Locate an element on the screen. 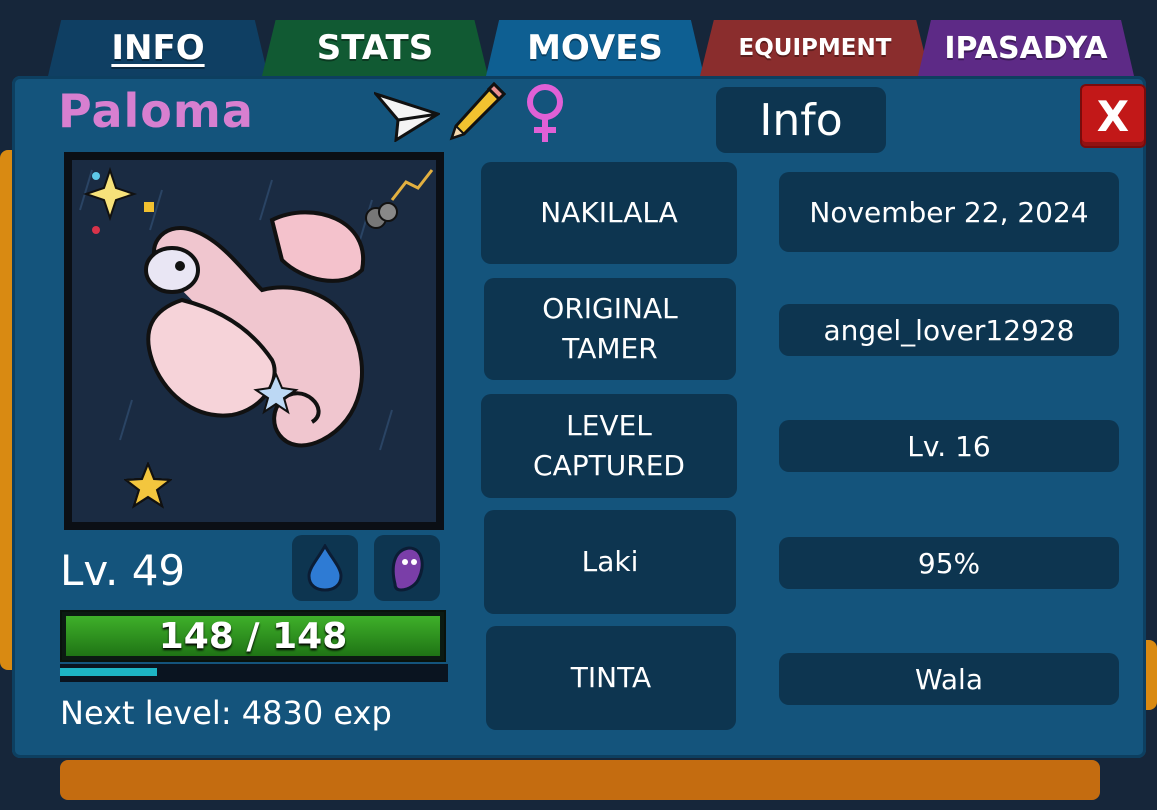 This screenshot has width=1157, height=810. tab-moves: MOVES is located at coordinates (595, 48).